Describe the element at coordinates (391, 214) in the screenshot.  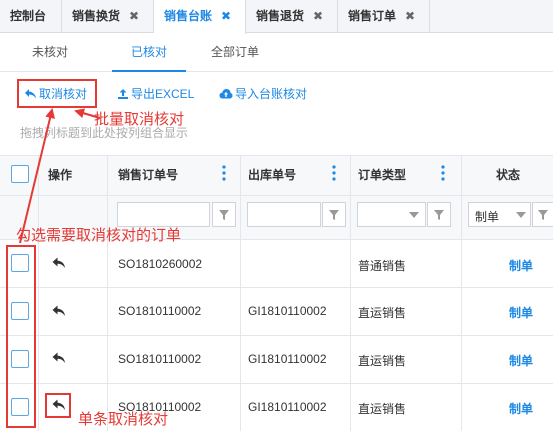
I see `order-type-filter-select` at that location.